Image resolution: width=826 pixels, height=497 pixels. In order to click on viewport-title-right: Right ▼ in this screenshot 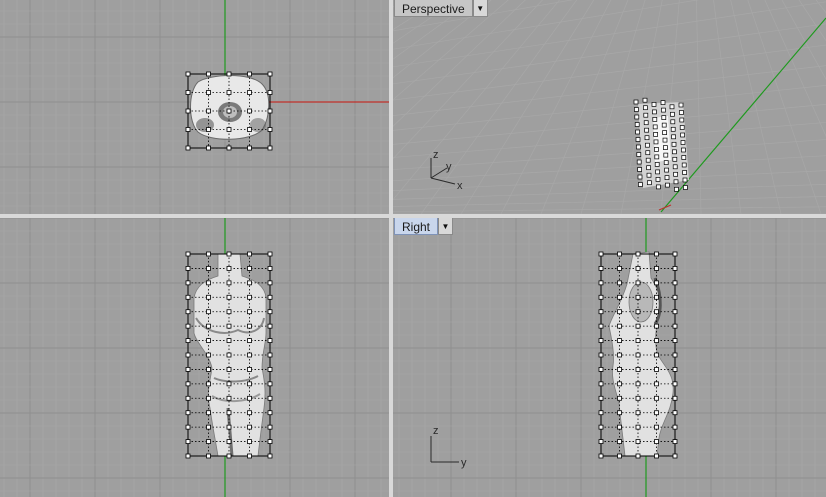, I will do `click(424, 226)`.